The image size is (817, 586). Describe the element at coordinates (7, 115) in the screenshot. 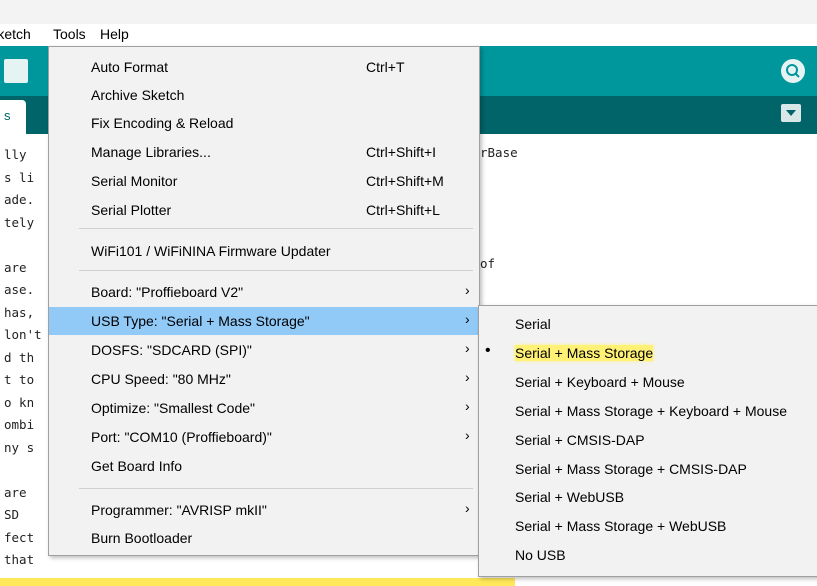

I see `tab-label: s` at that location.